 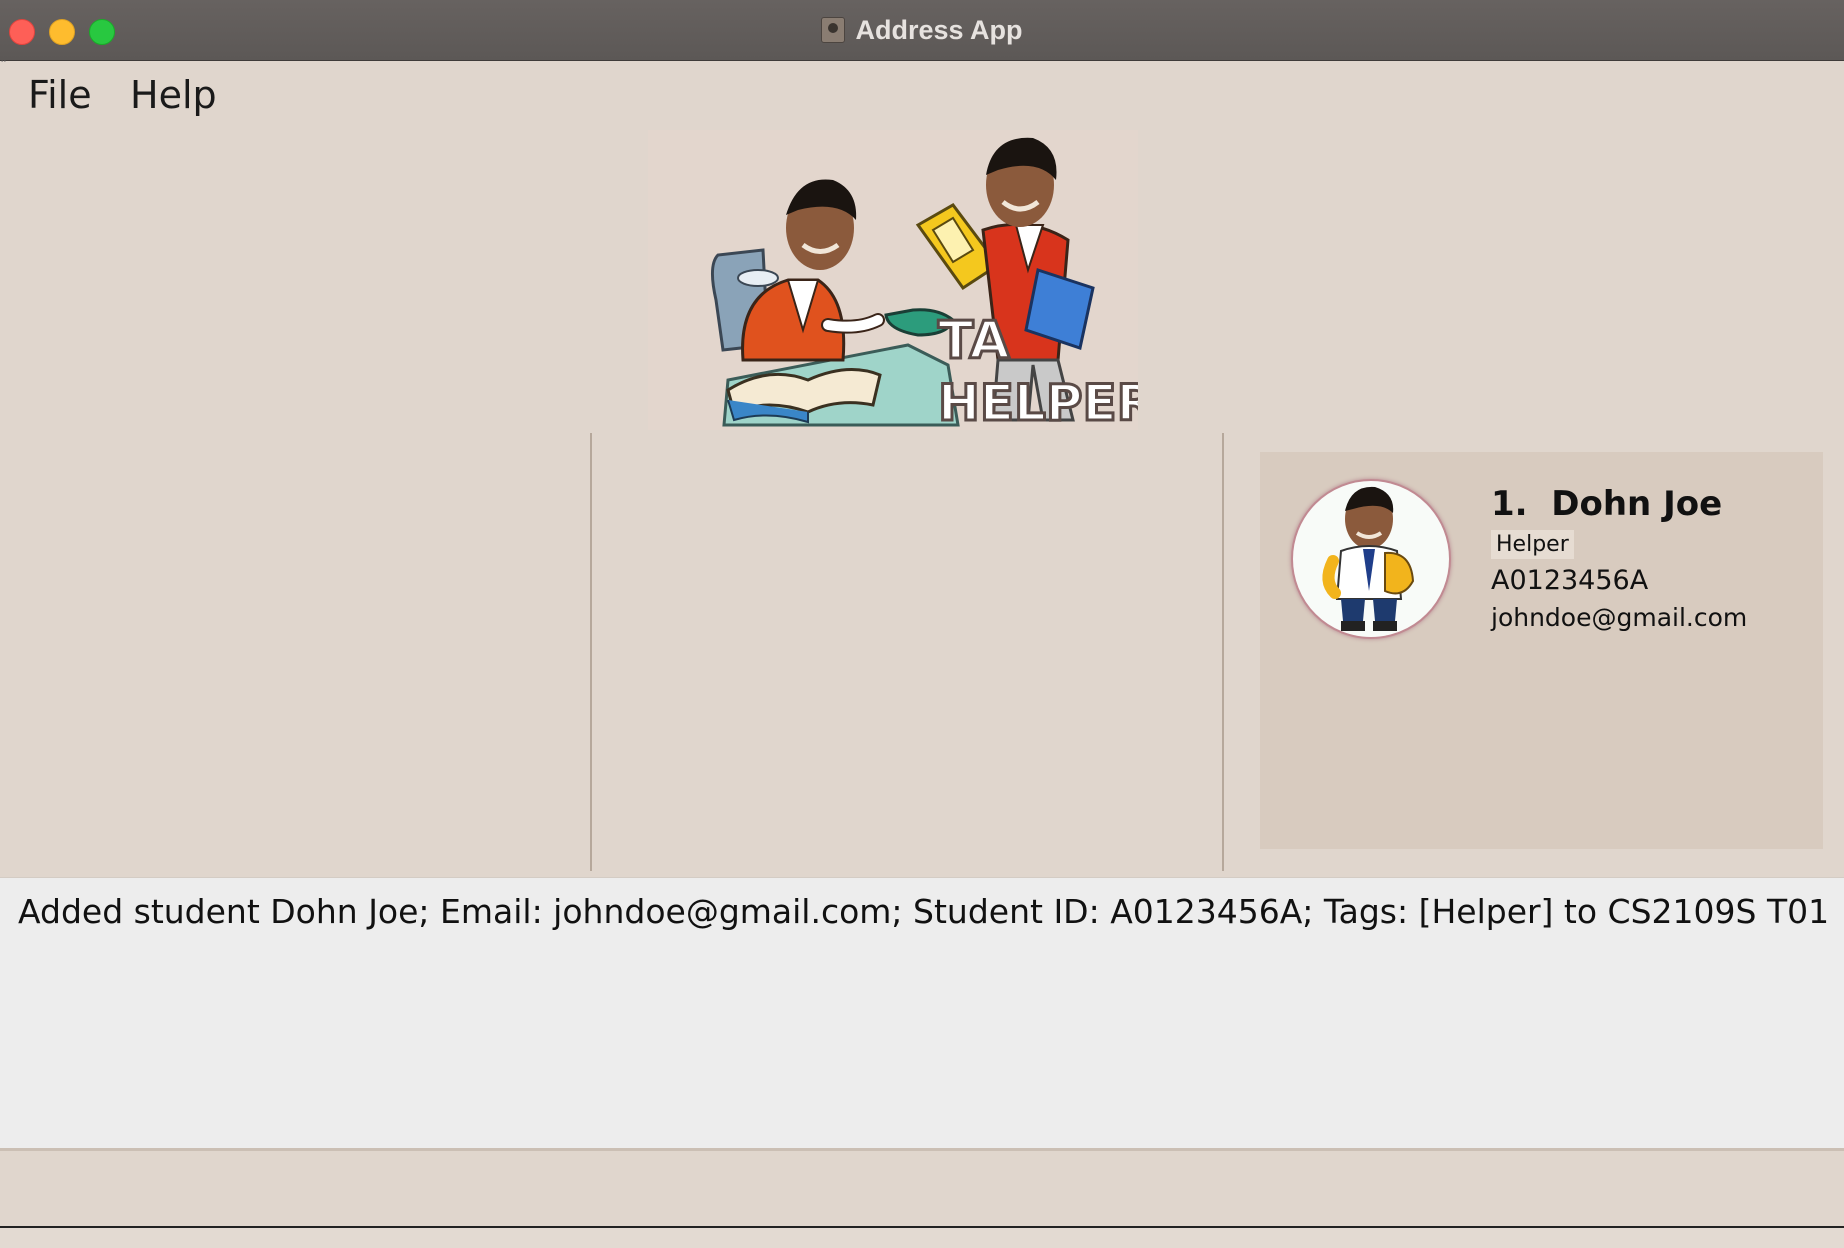 I want to click on person-student-id: A0123456A, so click(x=1570, y=580).